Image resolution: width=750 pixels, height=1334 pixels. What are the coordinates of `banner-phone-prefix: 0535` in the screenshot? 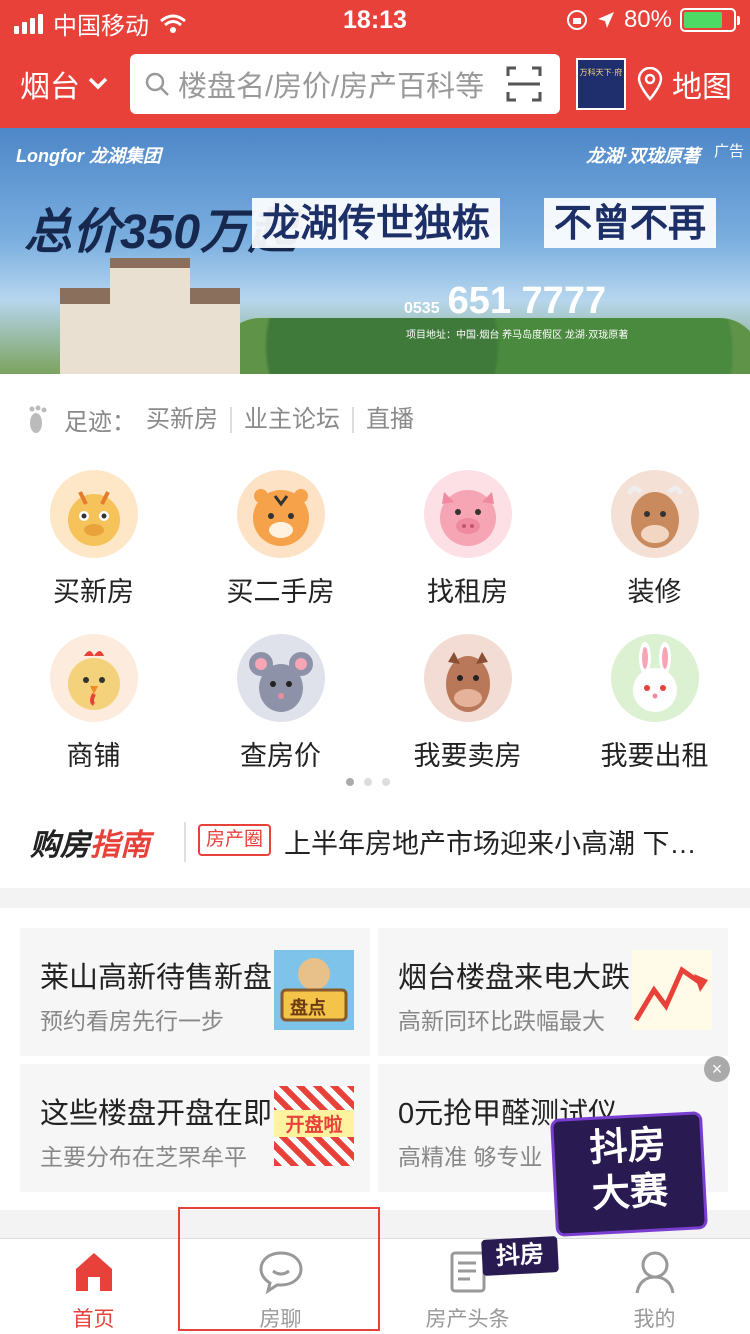 It's located at (422, 308).